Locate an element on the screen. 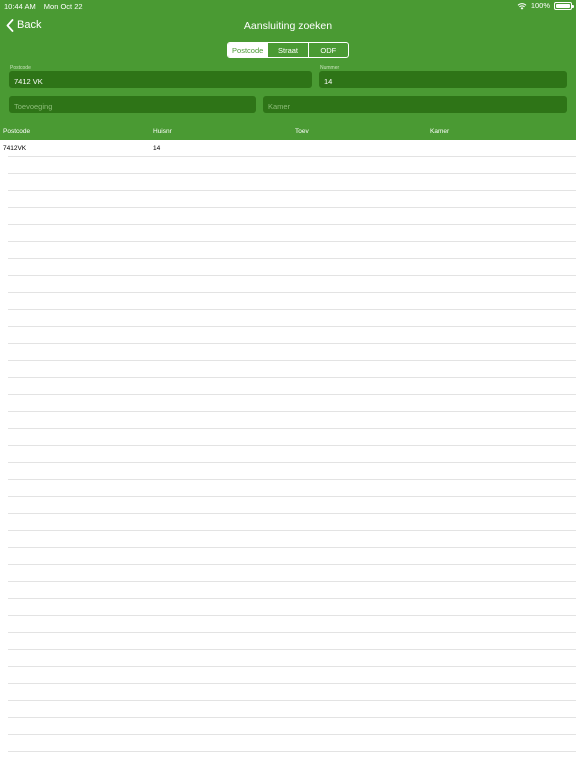 The width and height of the screenshot is (576, 768). segment-postcode: Postcode is located at coordinates (248, 50).